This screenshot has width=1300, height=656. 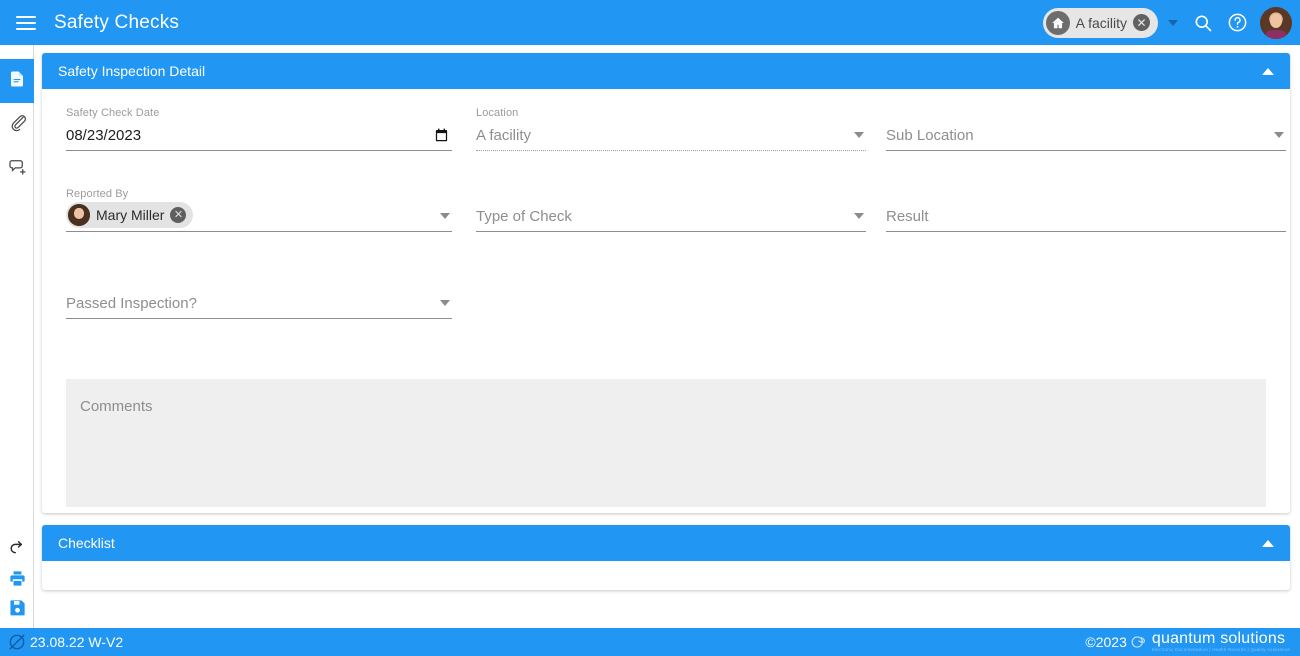 I want to click on footer-copyright: ©2023, so click(x=1106, y=642).